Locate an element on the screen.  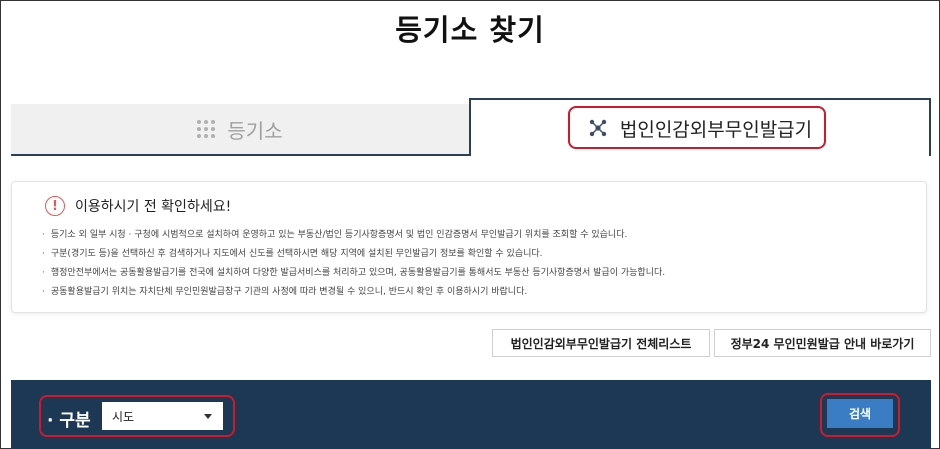
highlight-box-tab is located at coordinates (697, 127).